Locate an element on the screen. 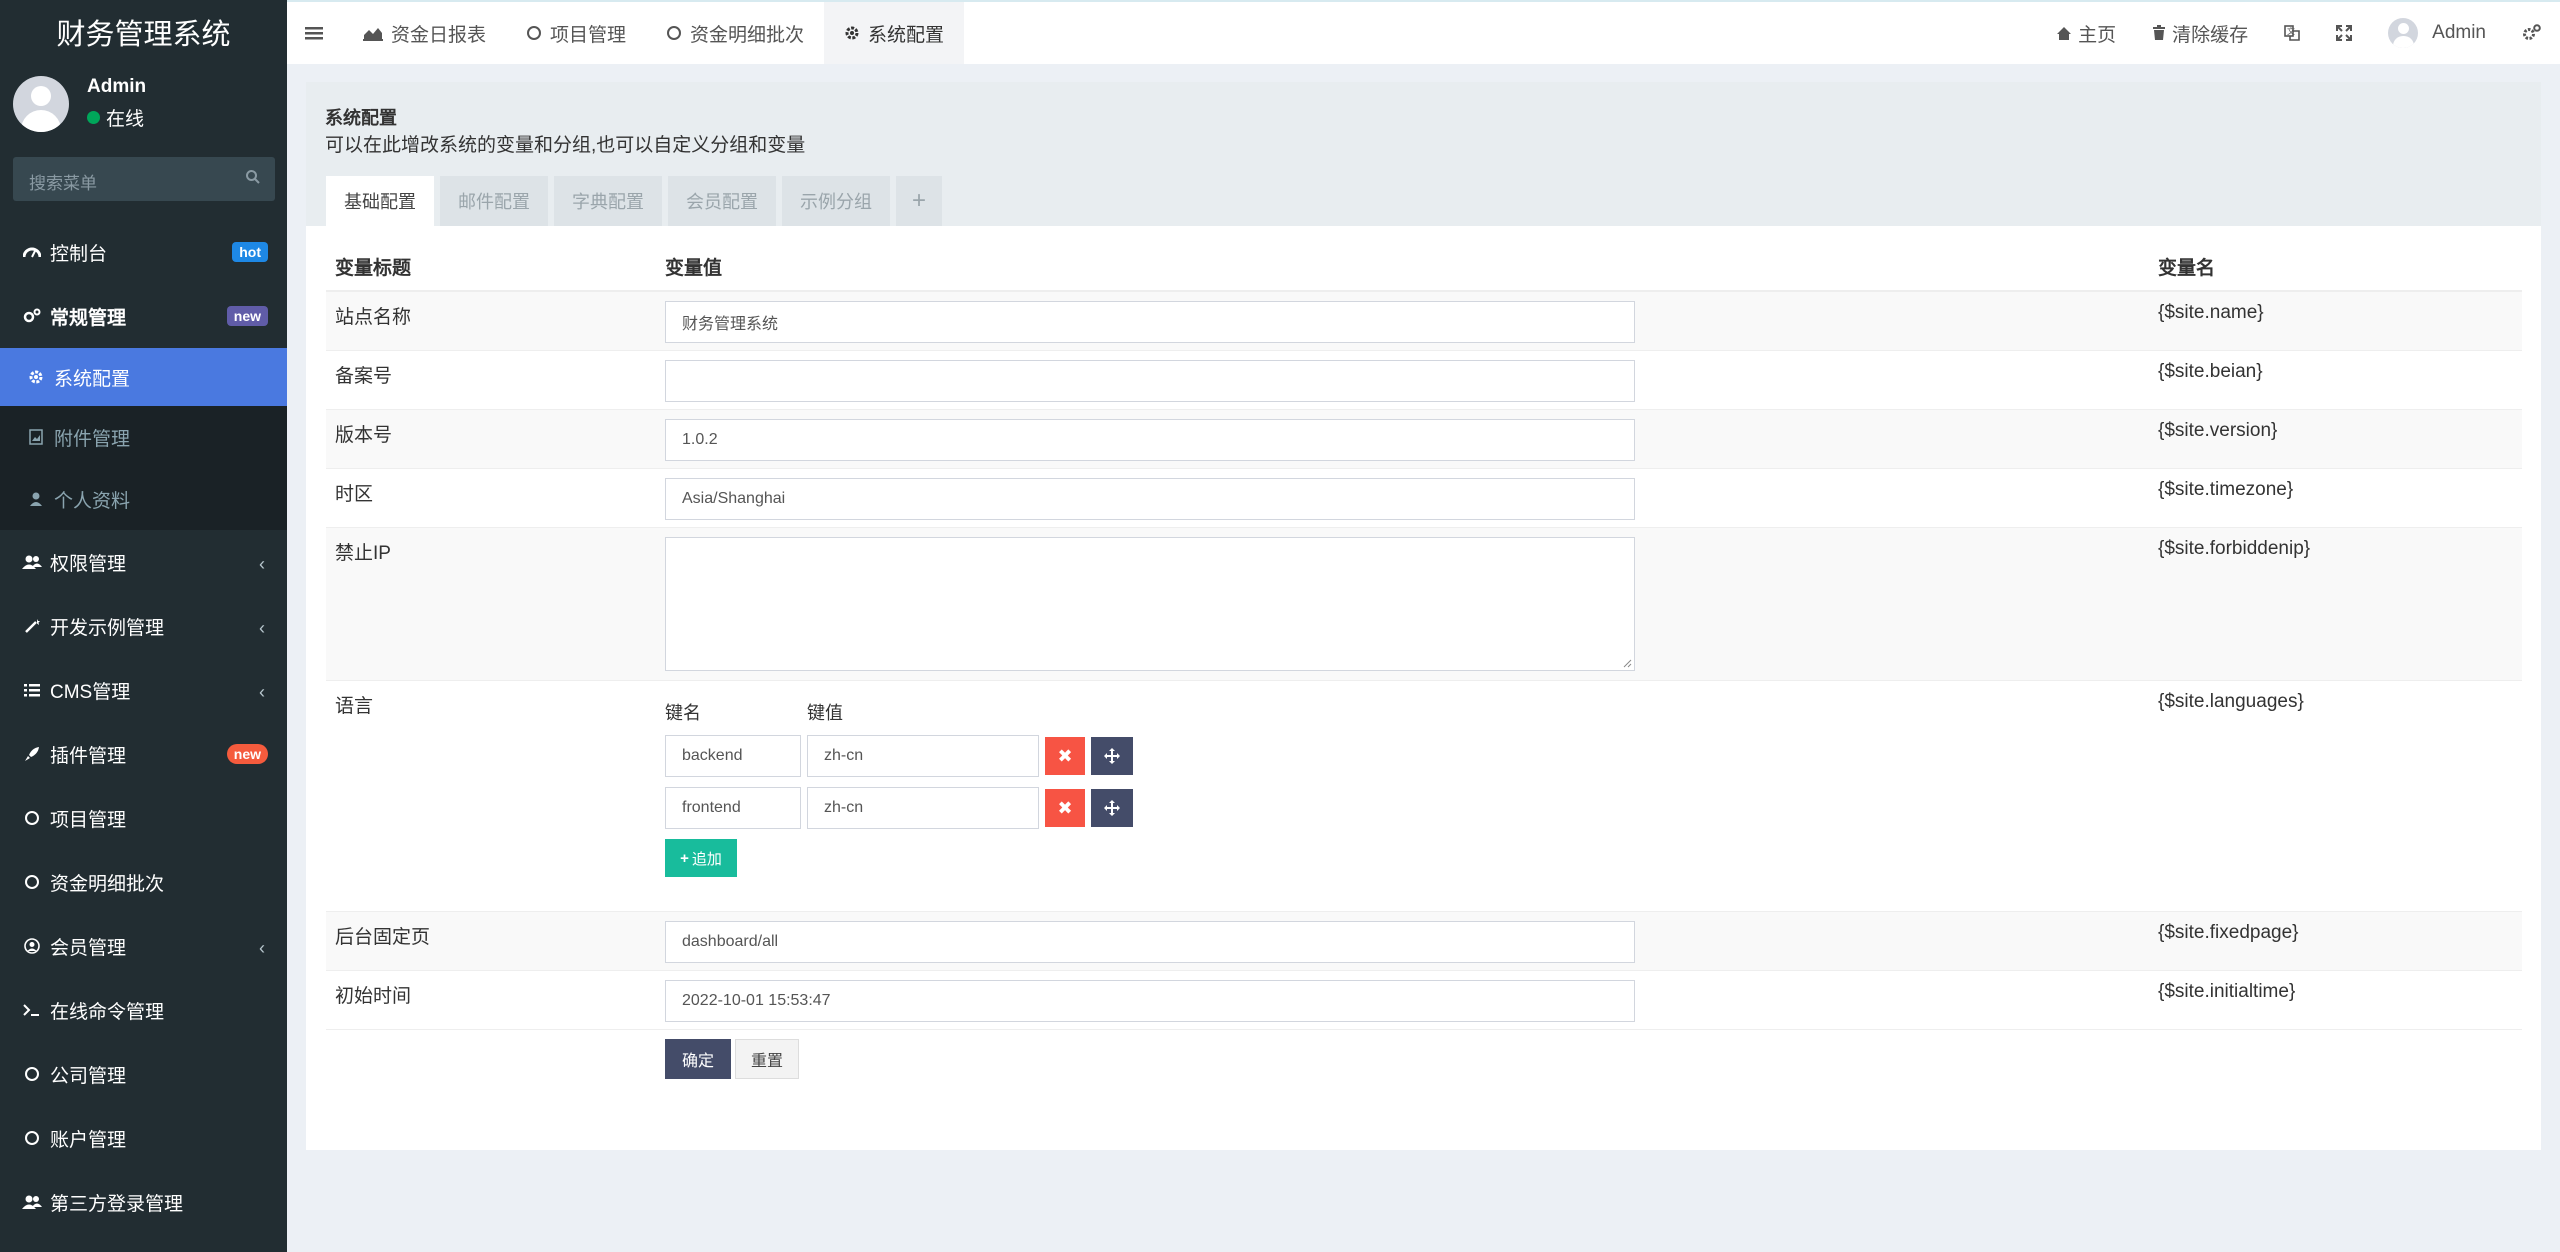  terminal-icon is located at coordinates (32, 1010).